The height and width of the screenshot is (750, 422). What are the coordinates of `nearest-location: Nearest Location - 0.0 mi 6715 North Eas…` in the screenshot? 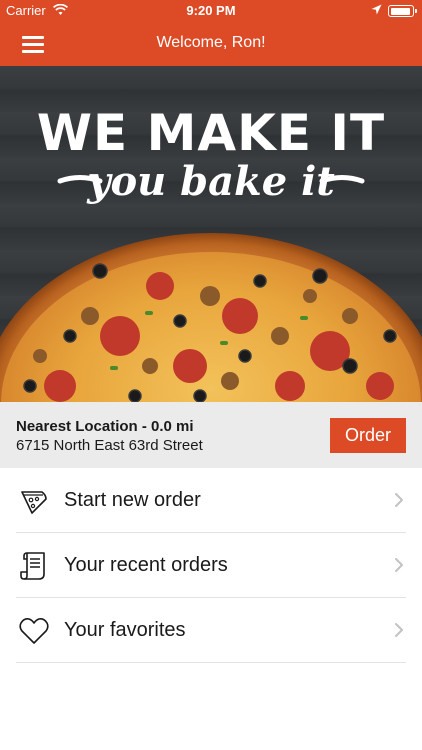 It's located at (211, 435).